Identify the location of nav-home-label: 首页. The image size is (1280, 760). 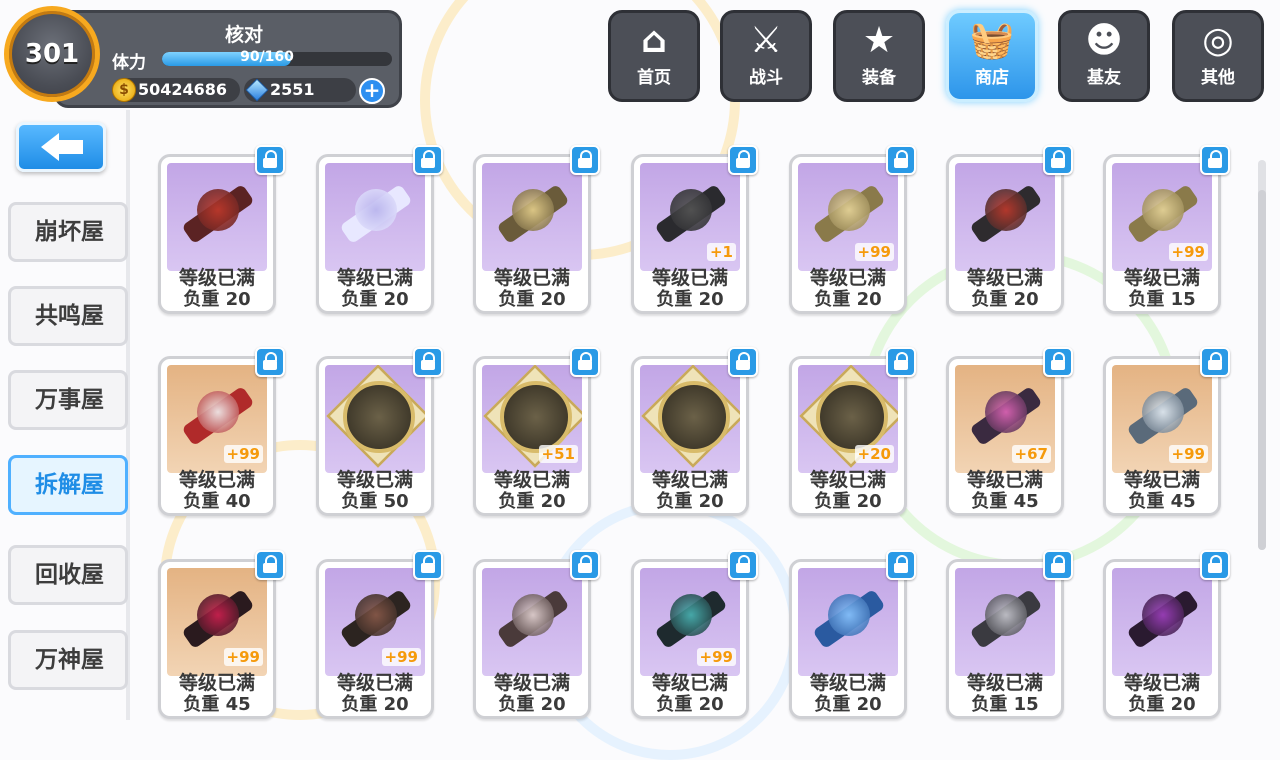
(654, 78).